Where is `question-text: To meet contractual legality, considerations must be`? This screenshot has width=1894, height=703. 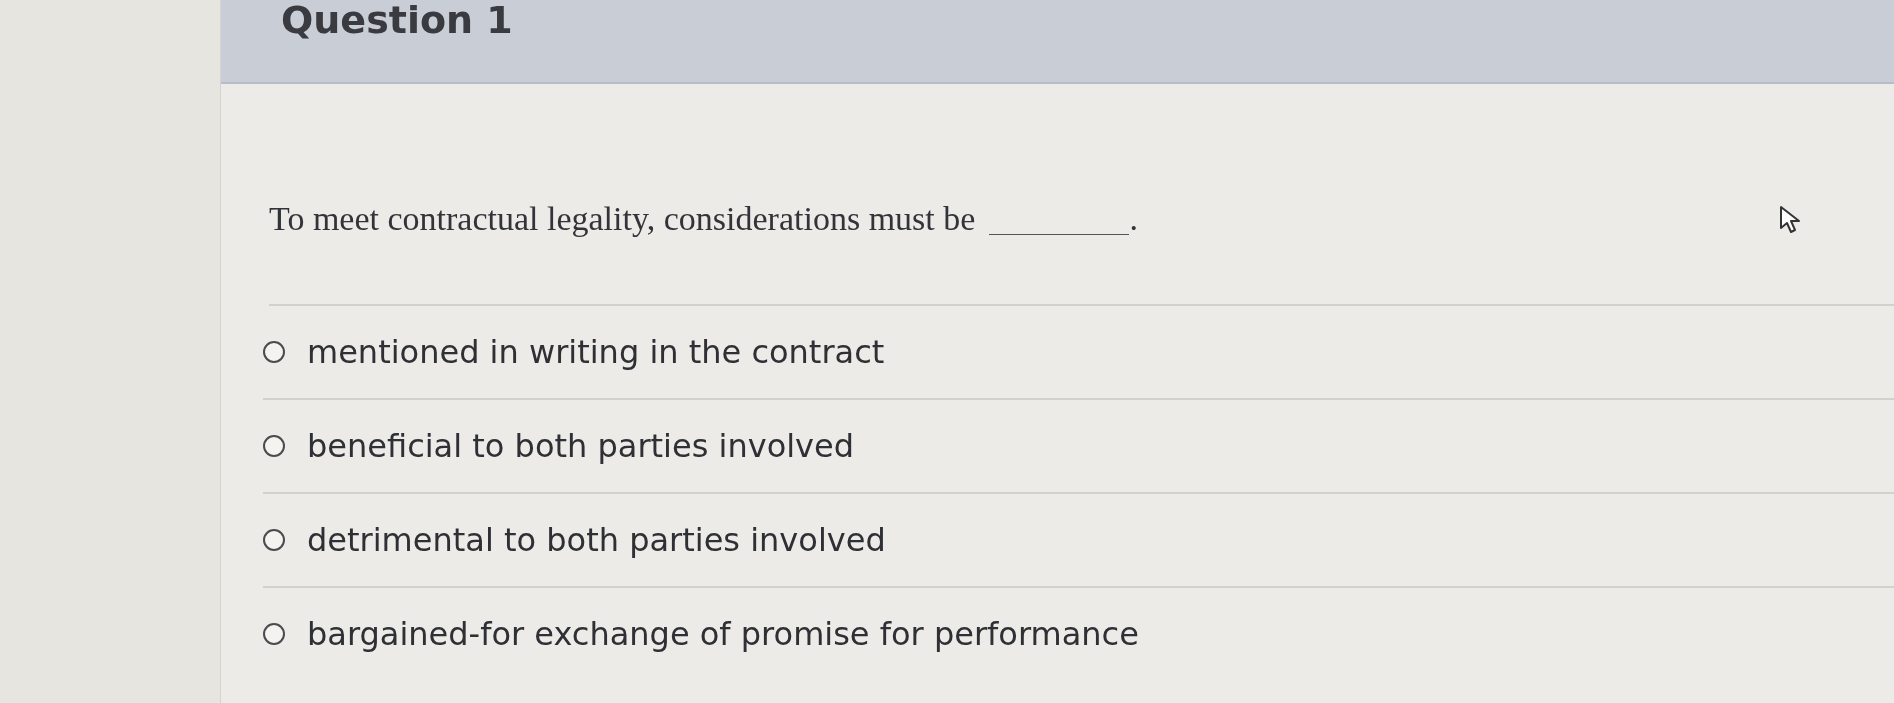 question-text: To meet contractual legality, considerations must be is located at coordinates (622, 219).